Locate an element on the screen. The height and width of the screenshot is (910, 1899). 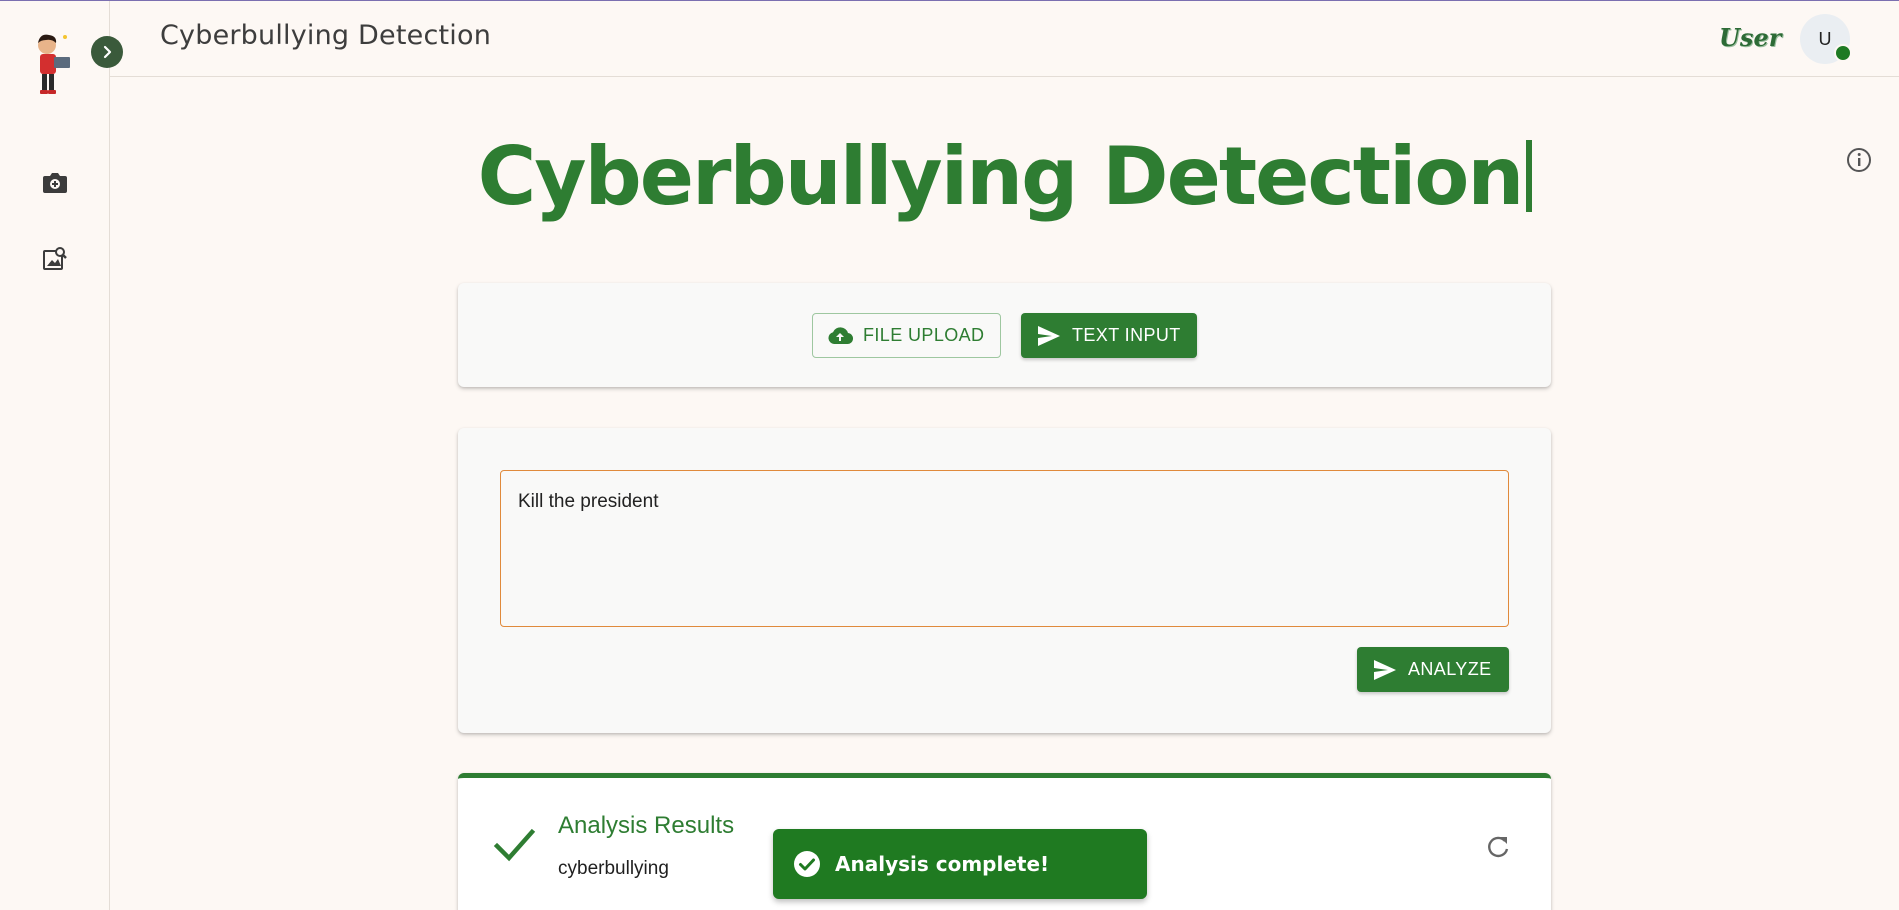
hero-title: Cyberbullying Detection is located at coordinates (949, 177).